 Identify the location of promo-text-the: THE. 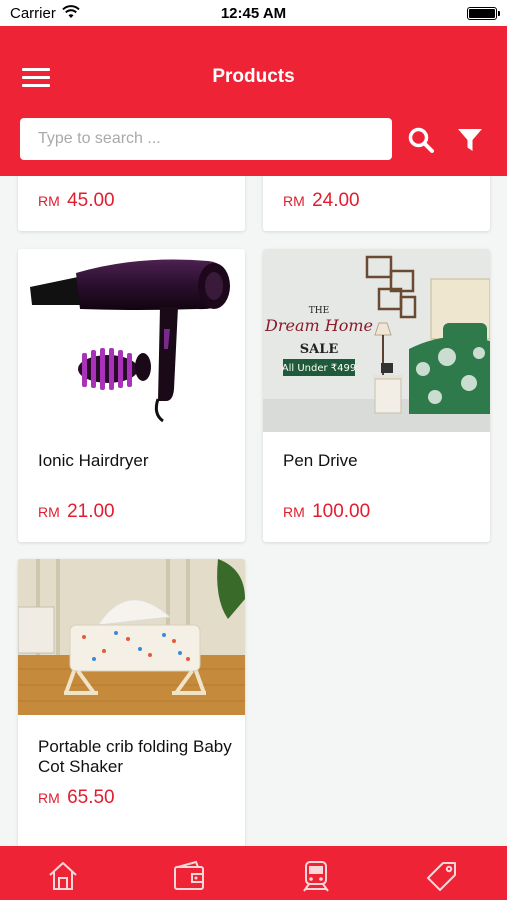
(319, 311).